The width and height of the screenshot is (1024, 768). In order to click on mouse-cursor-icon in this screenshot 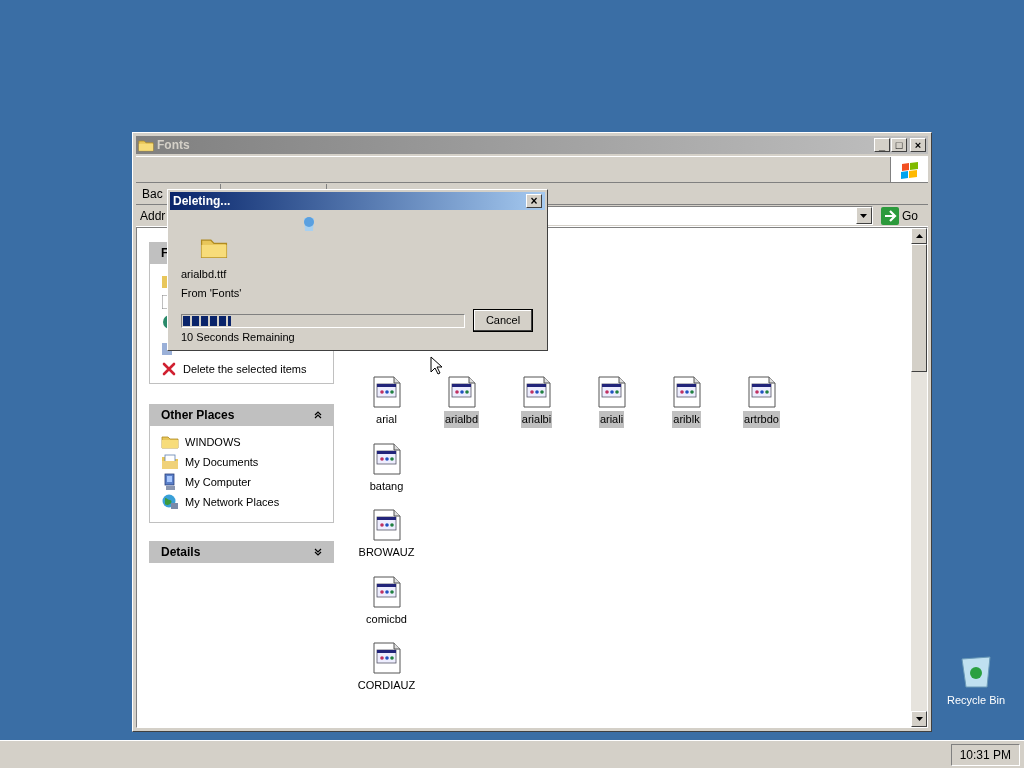, I will do `click(436, 365)`.